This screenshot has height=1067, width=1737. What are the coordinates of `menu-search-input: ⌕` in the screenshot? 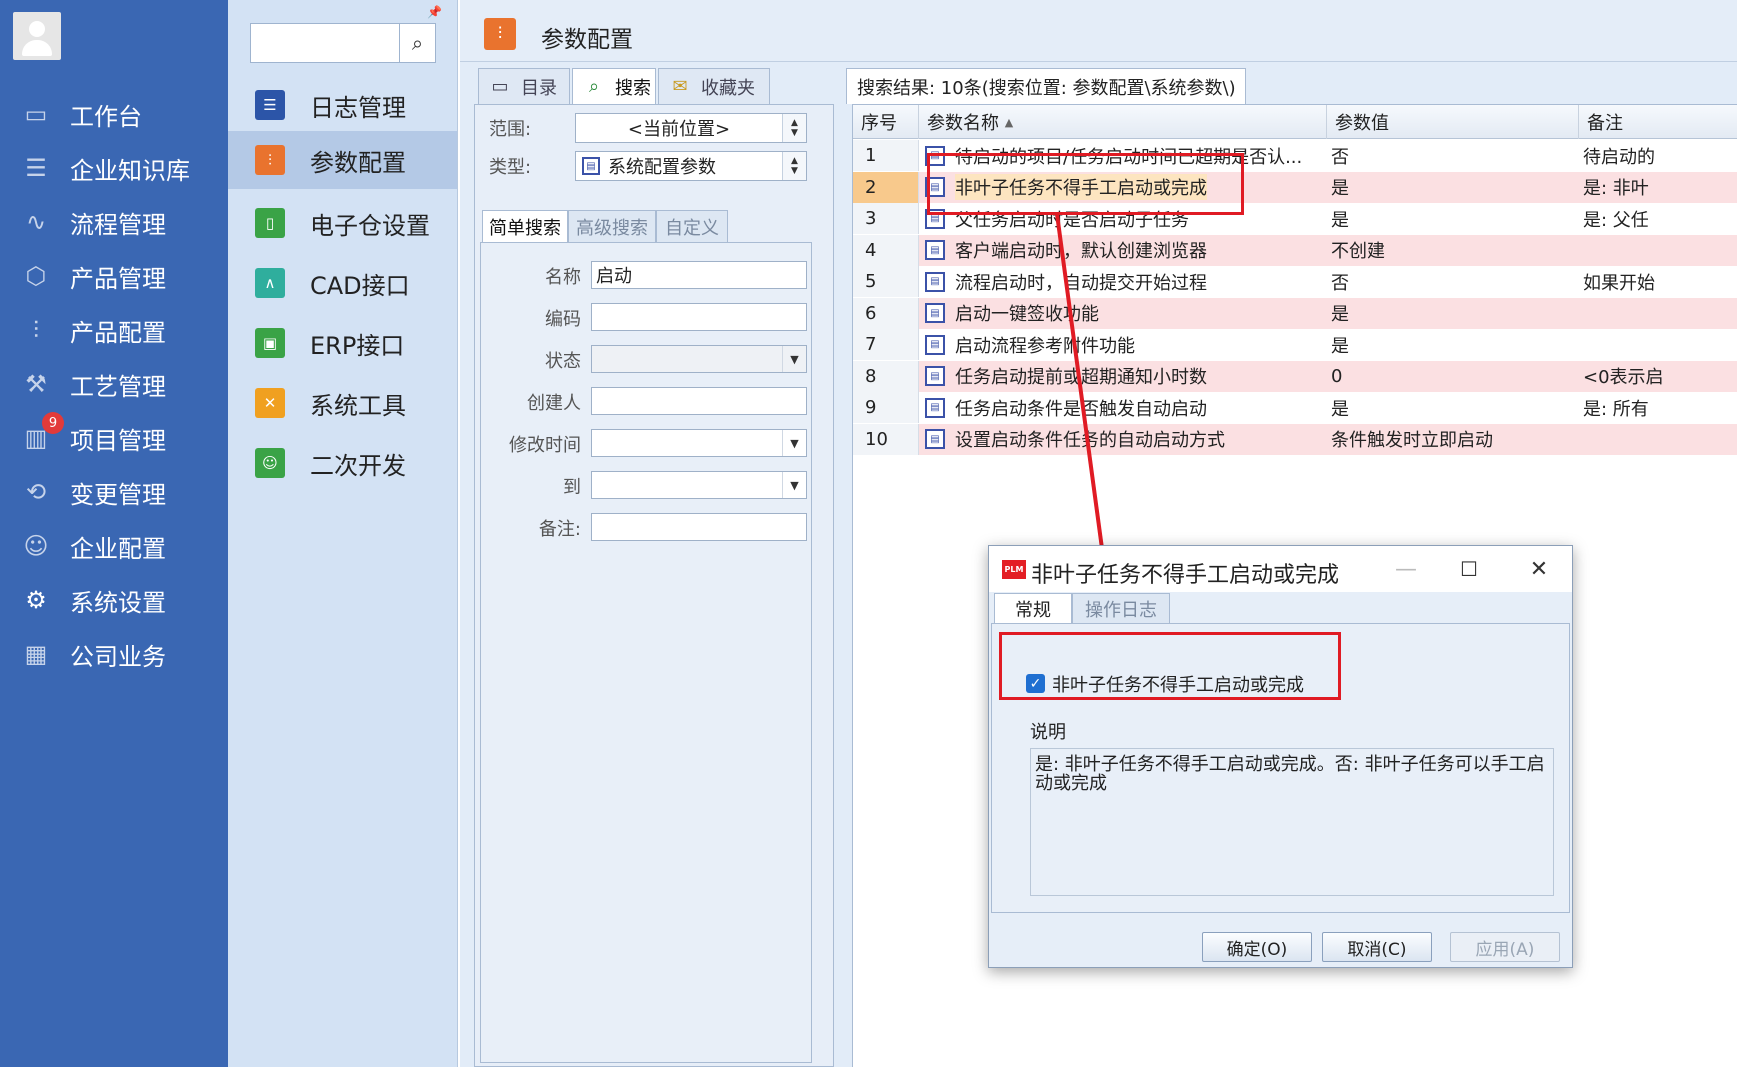 It's located at (343, 43).